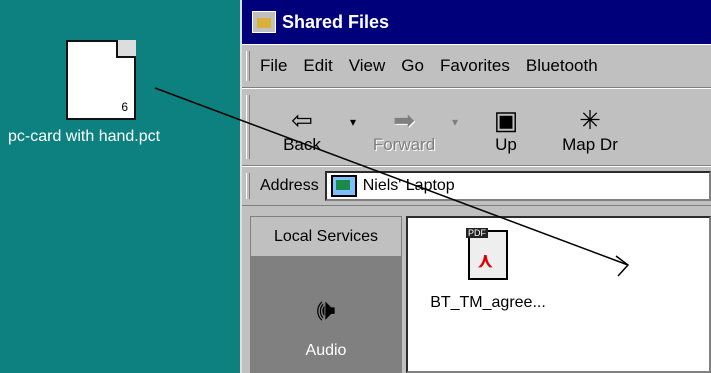 The height and width of the screenshot is (373, 711). Describe the element at coordinates (506, 144) in the screenshot. I see `up-label: Up` at that location.